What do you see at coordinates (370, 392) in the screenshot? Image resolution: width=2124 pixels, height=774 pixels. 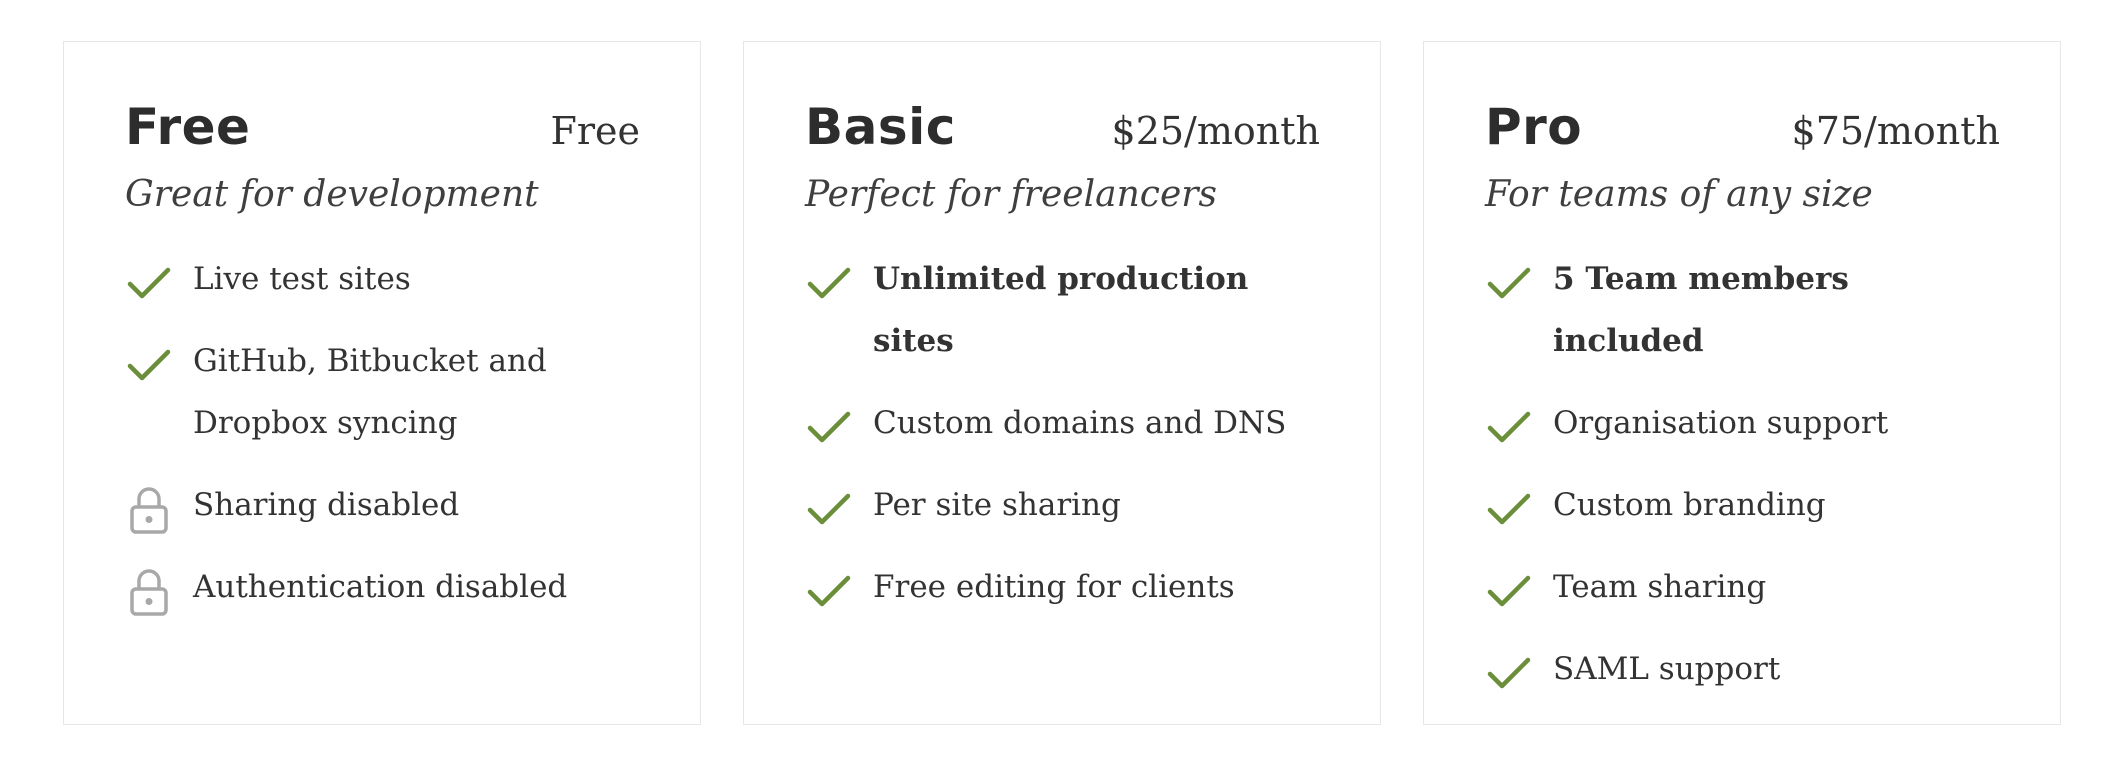 I see `feature-label: GitHub, Bitbucket and Dropbox syncing` at bounding box center [370, 392].